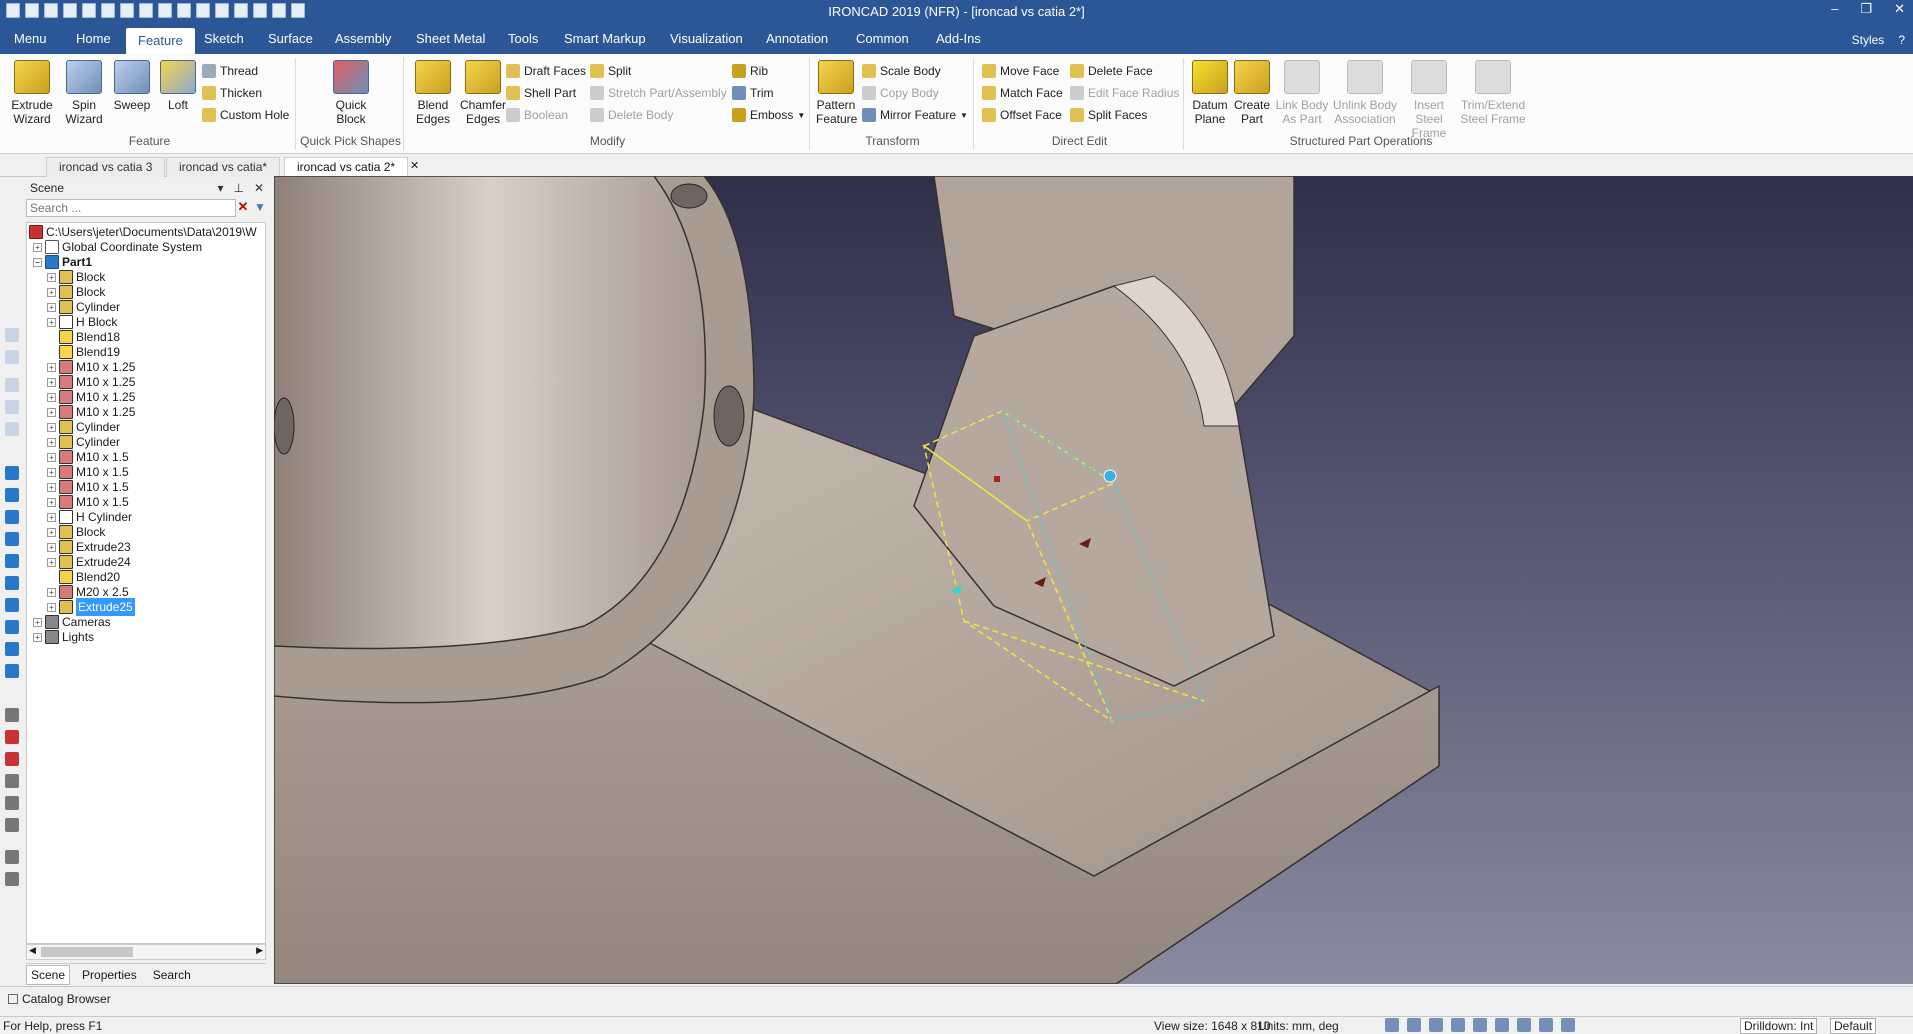  Describe the element at coordinates (882, 38) in the screenshot. I see `tab-common: Common` at that location.